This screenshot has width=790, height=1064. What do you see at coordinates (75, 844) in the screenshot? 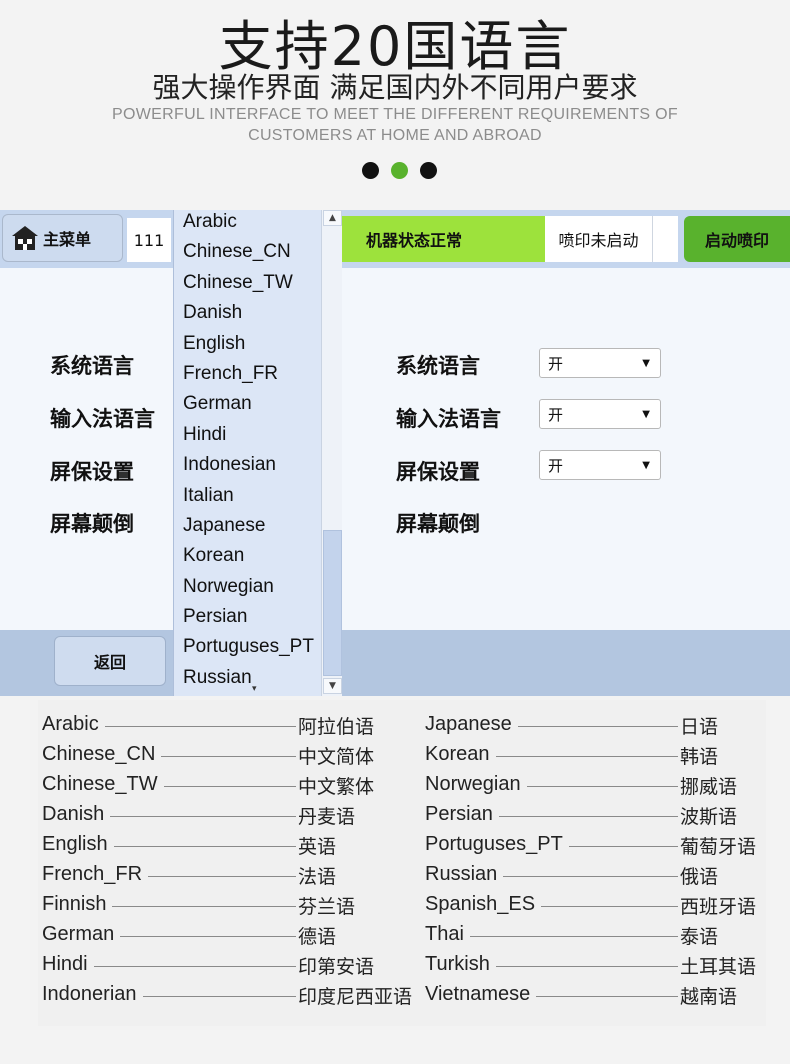
I see `language-name-en: English` at bounding box center [75, 844].